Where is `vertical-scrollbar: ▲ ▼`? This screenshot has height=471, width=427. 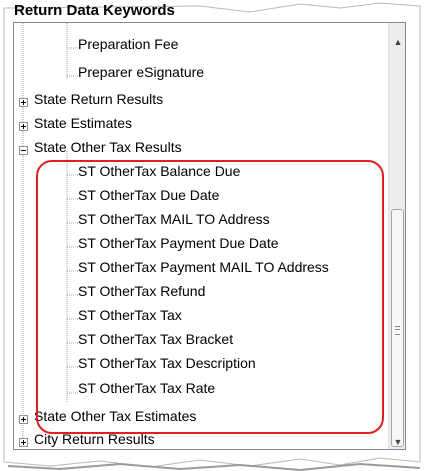
vertical-scrollbar: ▲ ▼ is located at coordinates (396, 236).